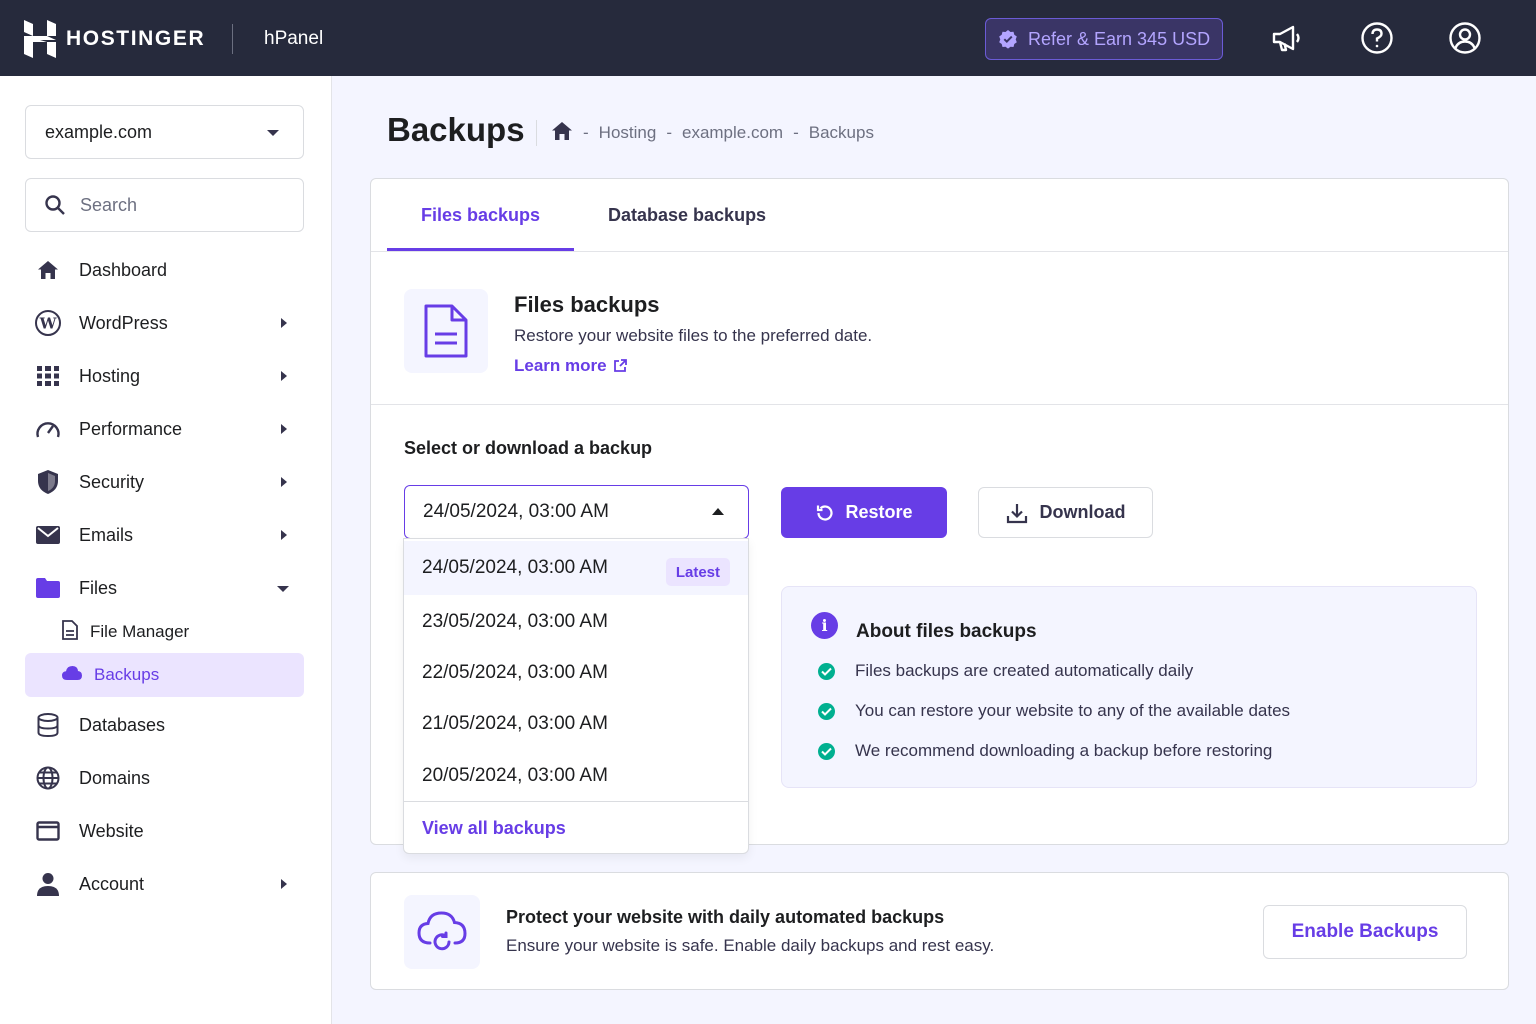 This screenshot has height=1024, width=1536. I want to click on section-divider, so click(939, 404).